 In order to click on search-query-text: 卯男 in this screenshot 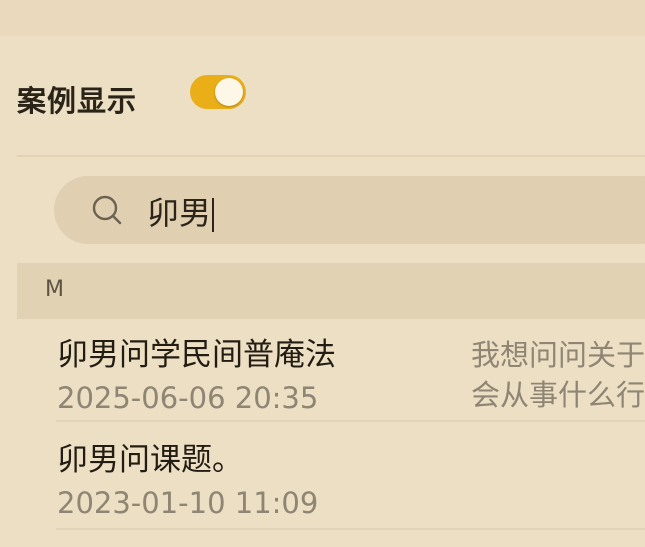, I will do `click(179, 213)`.